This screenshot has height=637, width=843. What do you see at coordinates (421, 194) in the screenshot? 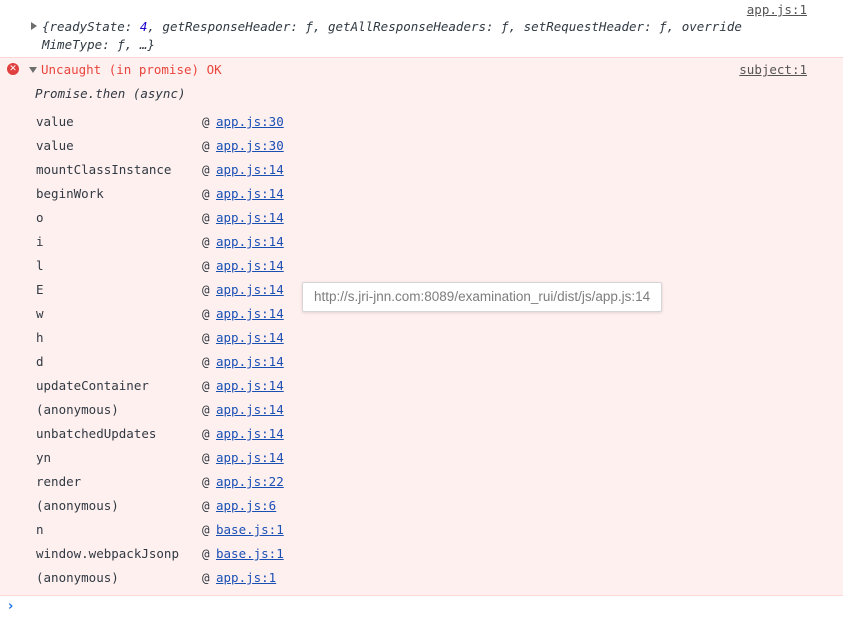
I see `stack-frame: beginWork @ app.js:14` at bounding box center [421, 194].